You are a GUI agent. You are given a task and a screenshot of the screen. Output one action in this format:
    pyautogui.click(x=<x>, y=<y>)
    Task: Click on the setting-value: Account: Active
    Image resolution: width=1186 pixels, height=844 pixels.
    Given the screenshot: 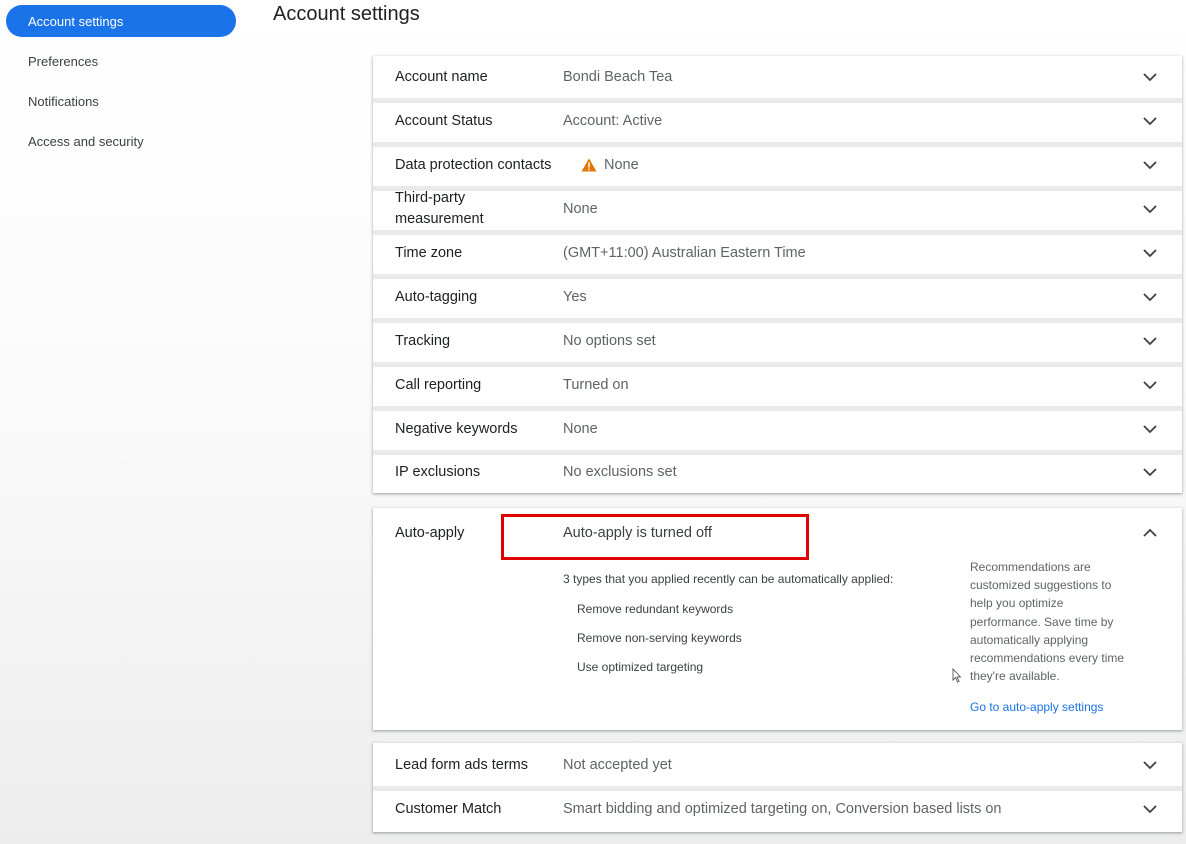 What is the action you would take?
    pyautogui.click(x=613, y=121)
    